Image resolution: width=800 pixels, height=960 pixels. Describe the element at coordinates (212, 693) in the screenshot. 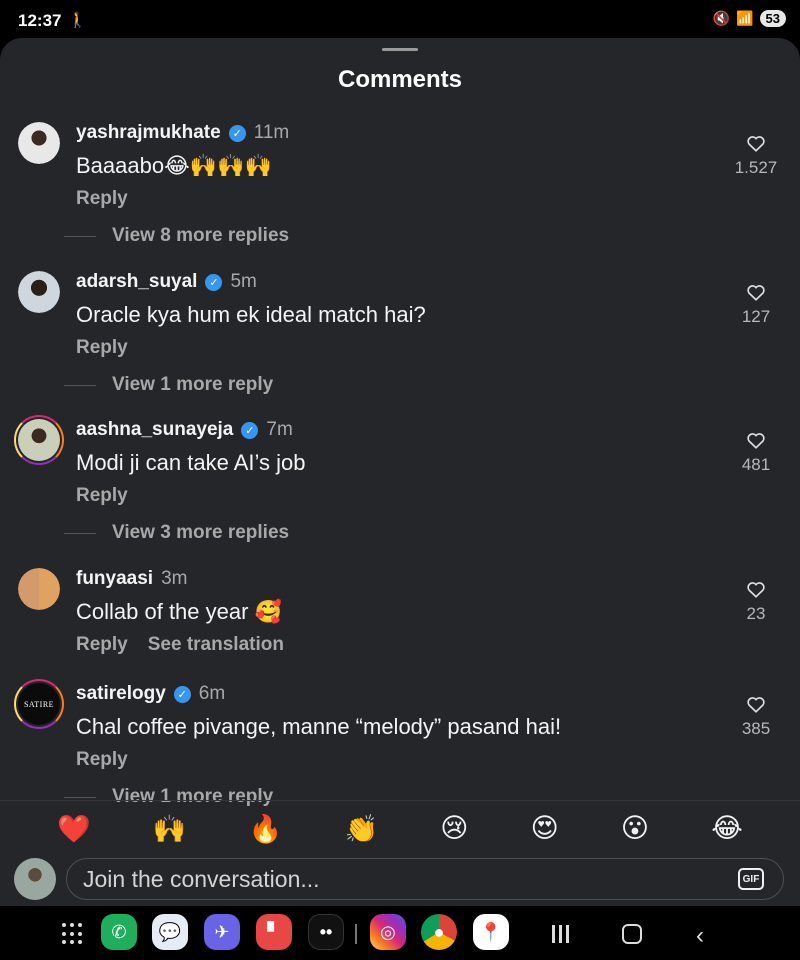

I see `comment-time: 6m` at that location.